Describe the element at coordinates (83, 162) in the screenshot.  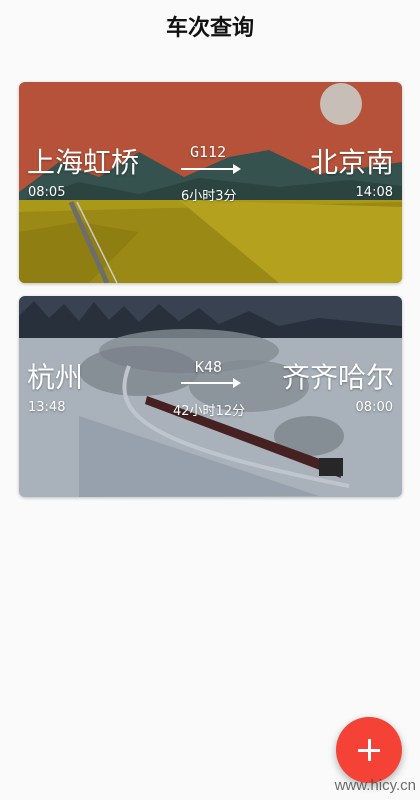
I see `departure-station: 上海虹桥` at that location.